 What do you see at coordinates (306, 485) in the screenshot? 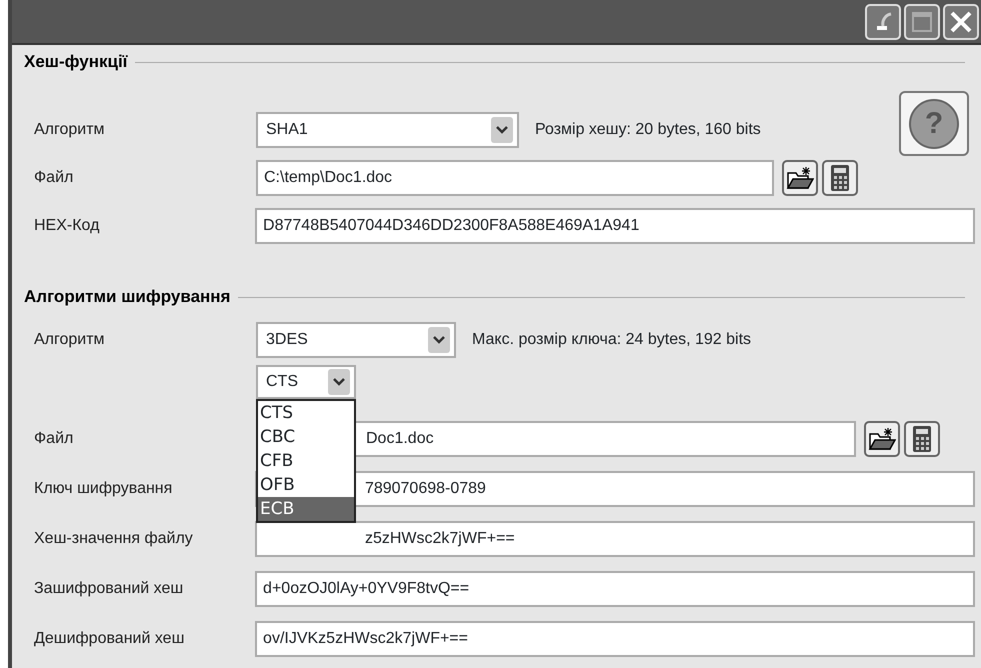
I see `dropdown-option: OFB` at bounding box center [306, 485].